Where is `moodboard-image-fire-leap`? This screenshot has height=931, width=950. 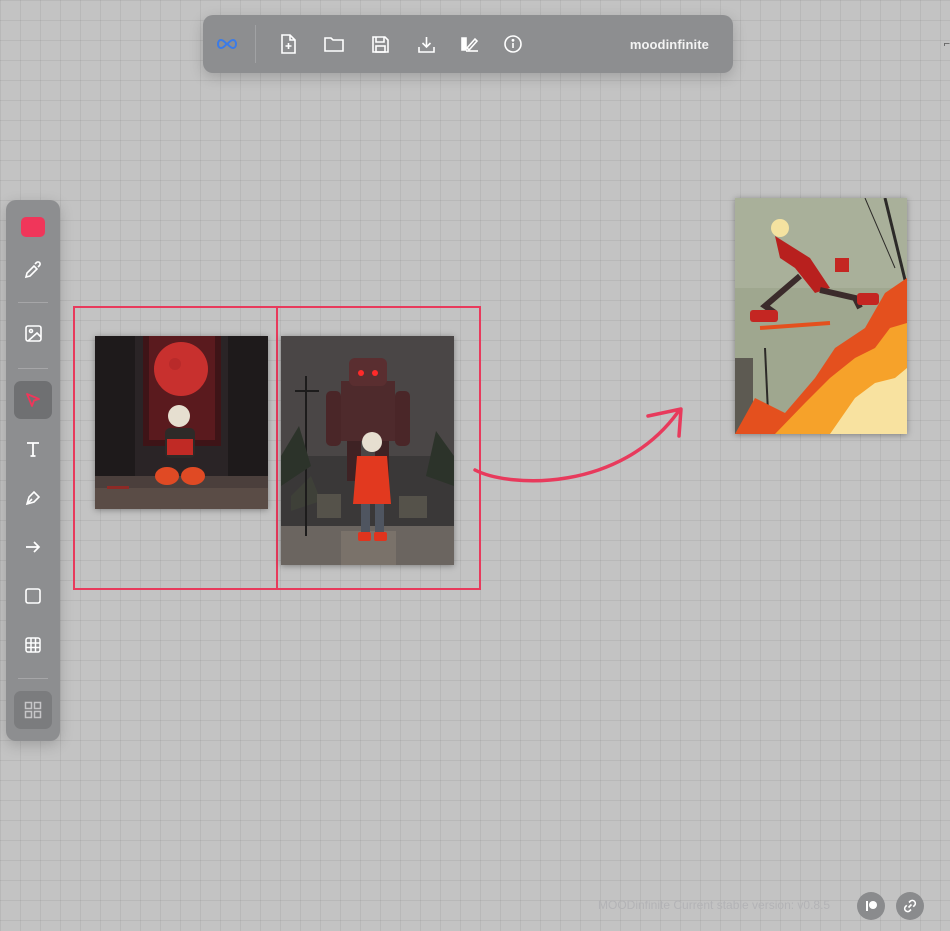 moodboard-image-fire-leap is located at coordinates (821, 316).